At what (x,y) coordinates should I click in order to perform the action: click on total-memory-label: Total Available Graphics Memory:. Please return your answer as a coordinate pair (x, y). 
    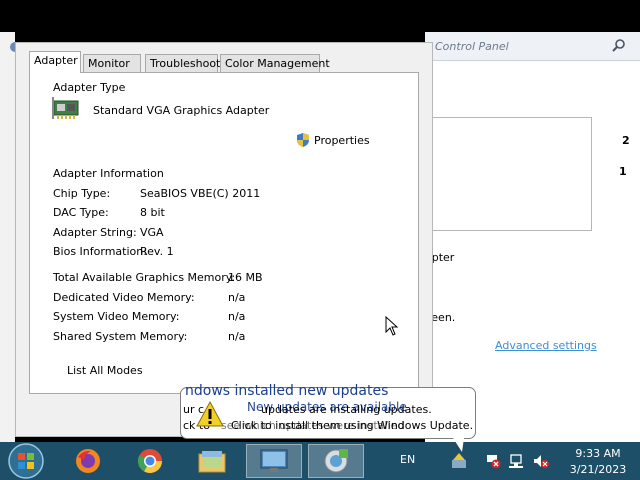
    Looking at the image, I should click on (144, 277).